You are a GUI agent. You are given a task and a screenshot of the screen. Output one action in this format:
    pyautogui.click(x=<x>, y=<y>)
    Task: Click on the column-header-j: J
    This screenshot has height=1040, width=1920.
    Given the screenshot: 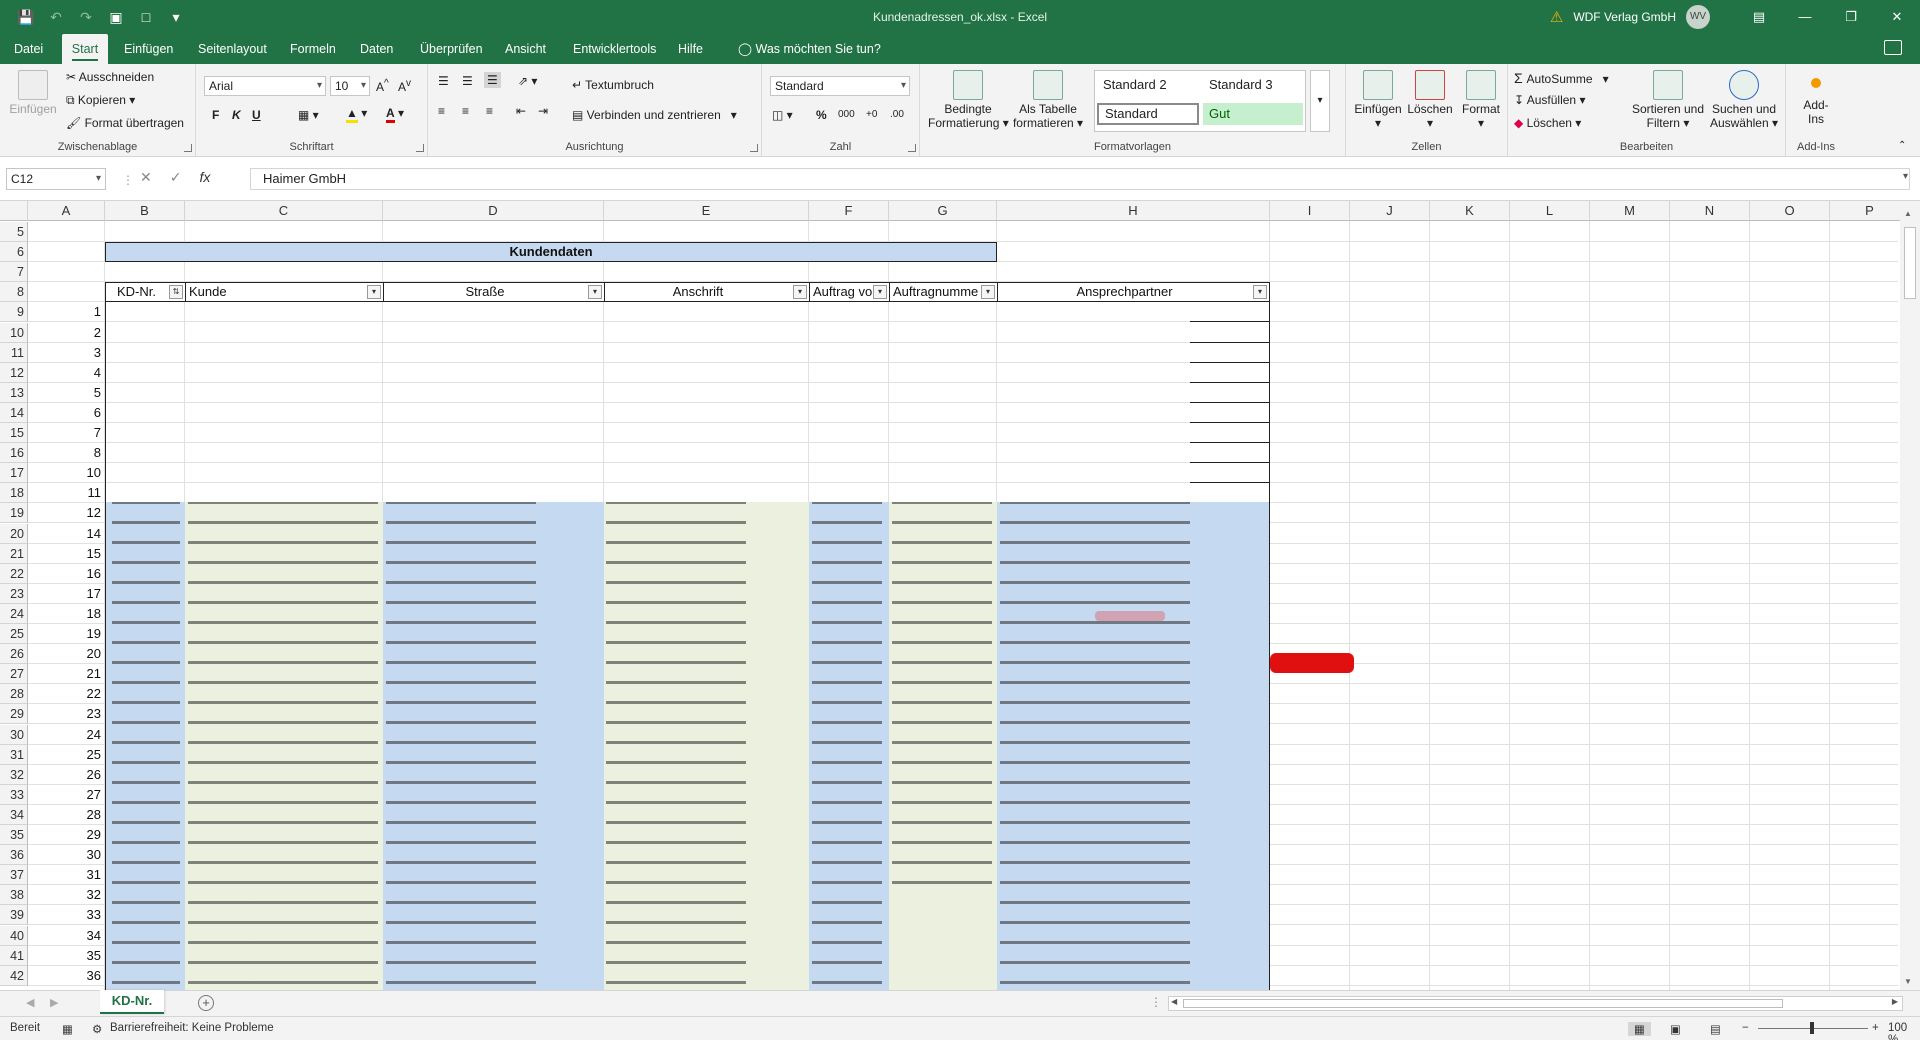 What is the action you would take?
    pyautogui.click(x=1390, y=211)
    